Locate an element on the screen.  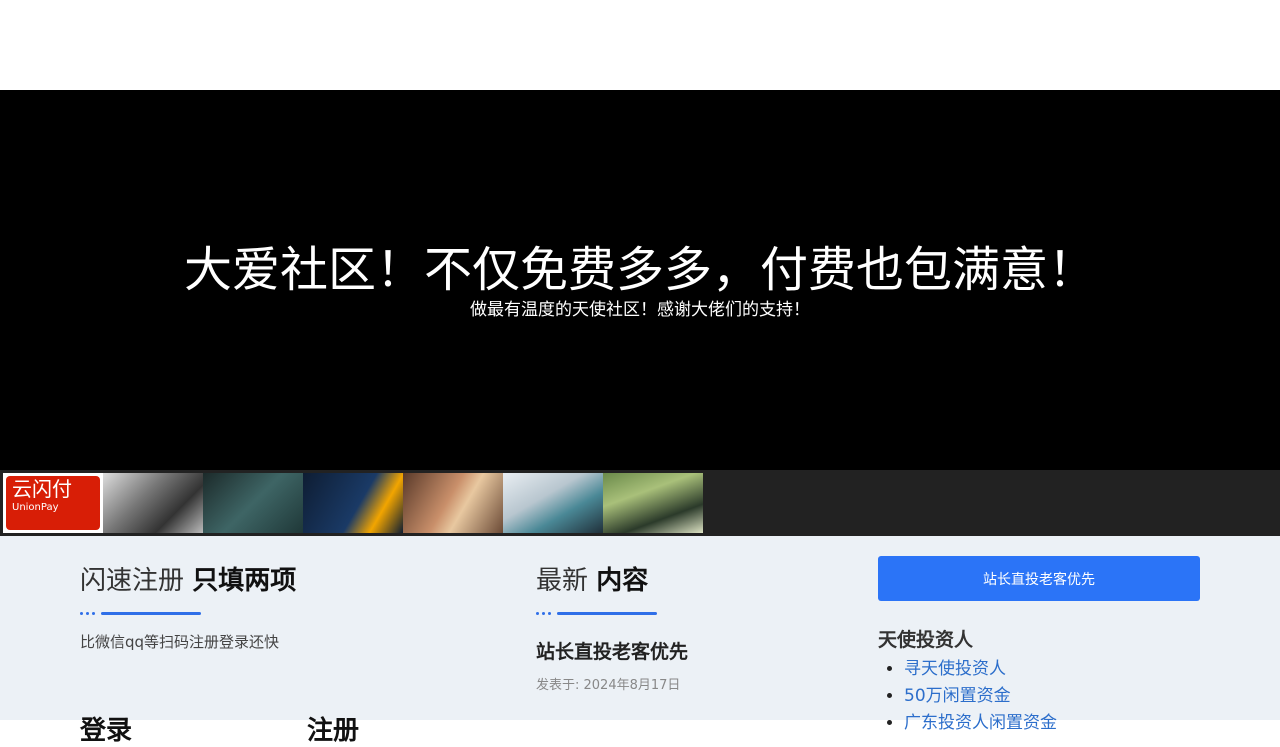
students-thumb is located at coordinates (653, 503).